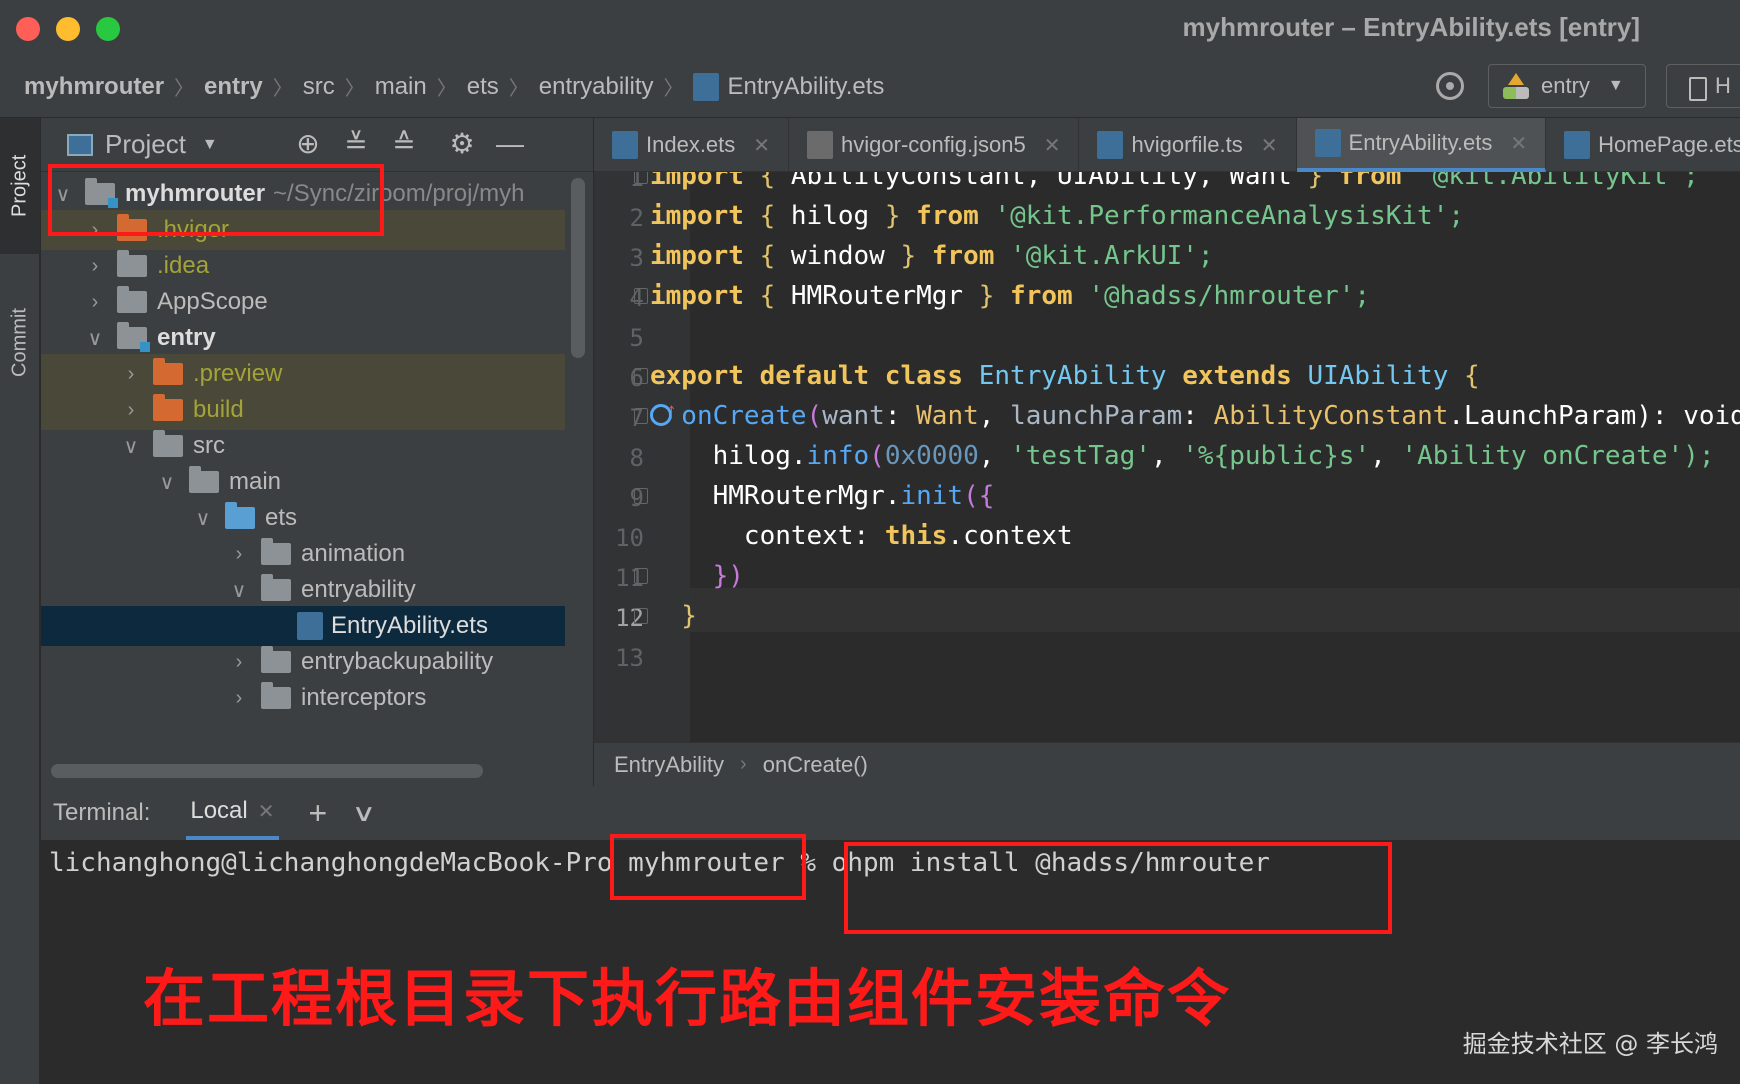 The width and height of the screenshot is (1740, 1084). I want to click on close-window-button, so click(28, 29).